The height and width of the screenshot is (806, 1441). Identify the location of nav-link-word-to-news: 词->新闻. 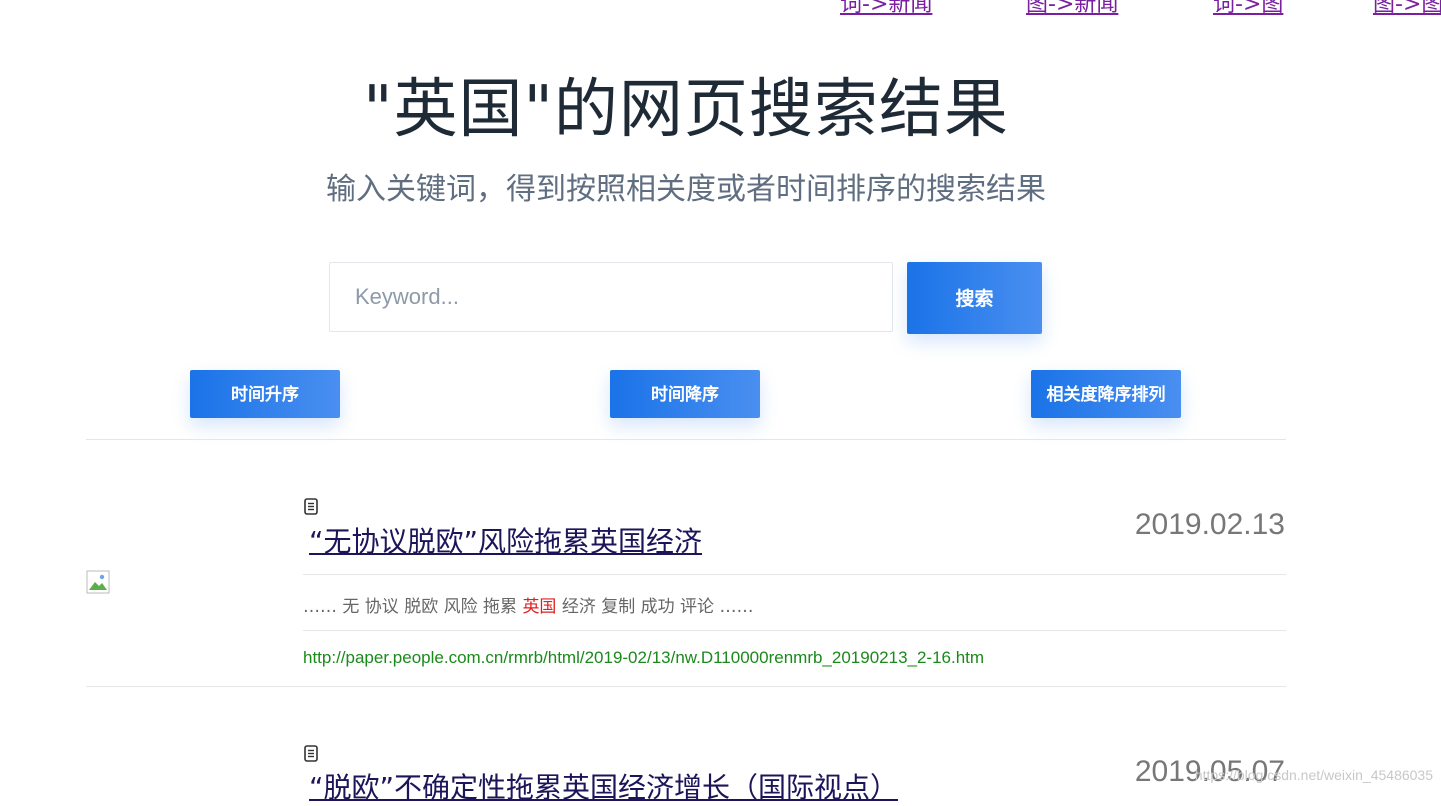
(886, 9).